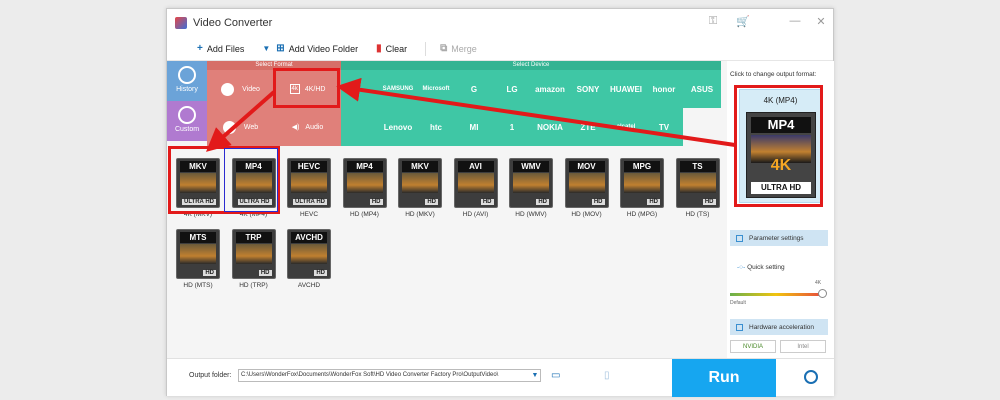 The width and height of the screenshot is (1000, 400). I want to click on format-item: MTS HD HD (MTS), so click(198, 264).